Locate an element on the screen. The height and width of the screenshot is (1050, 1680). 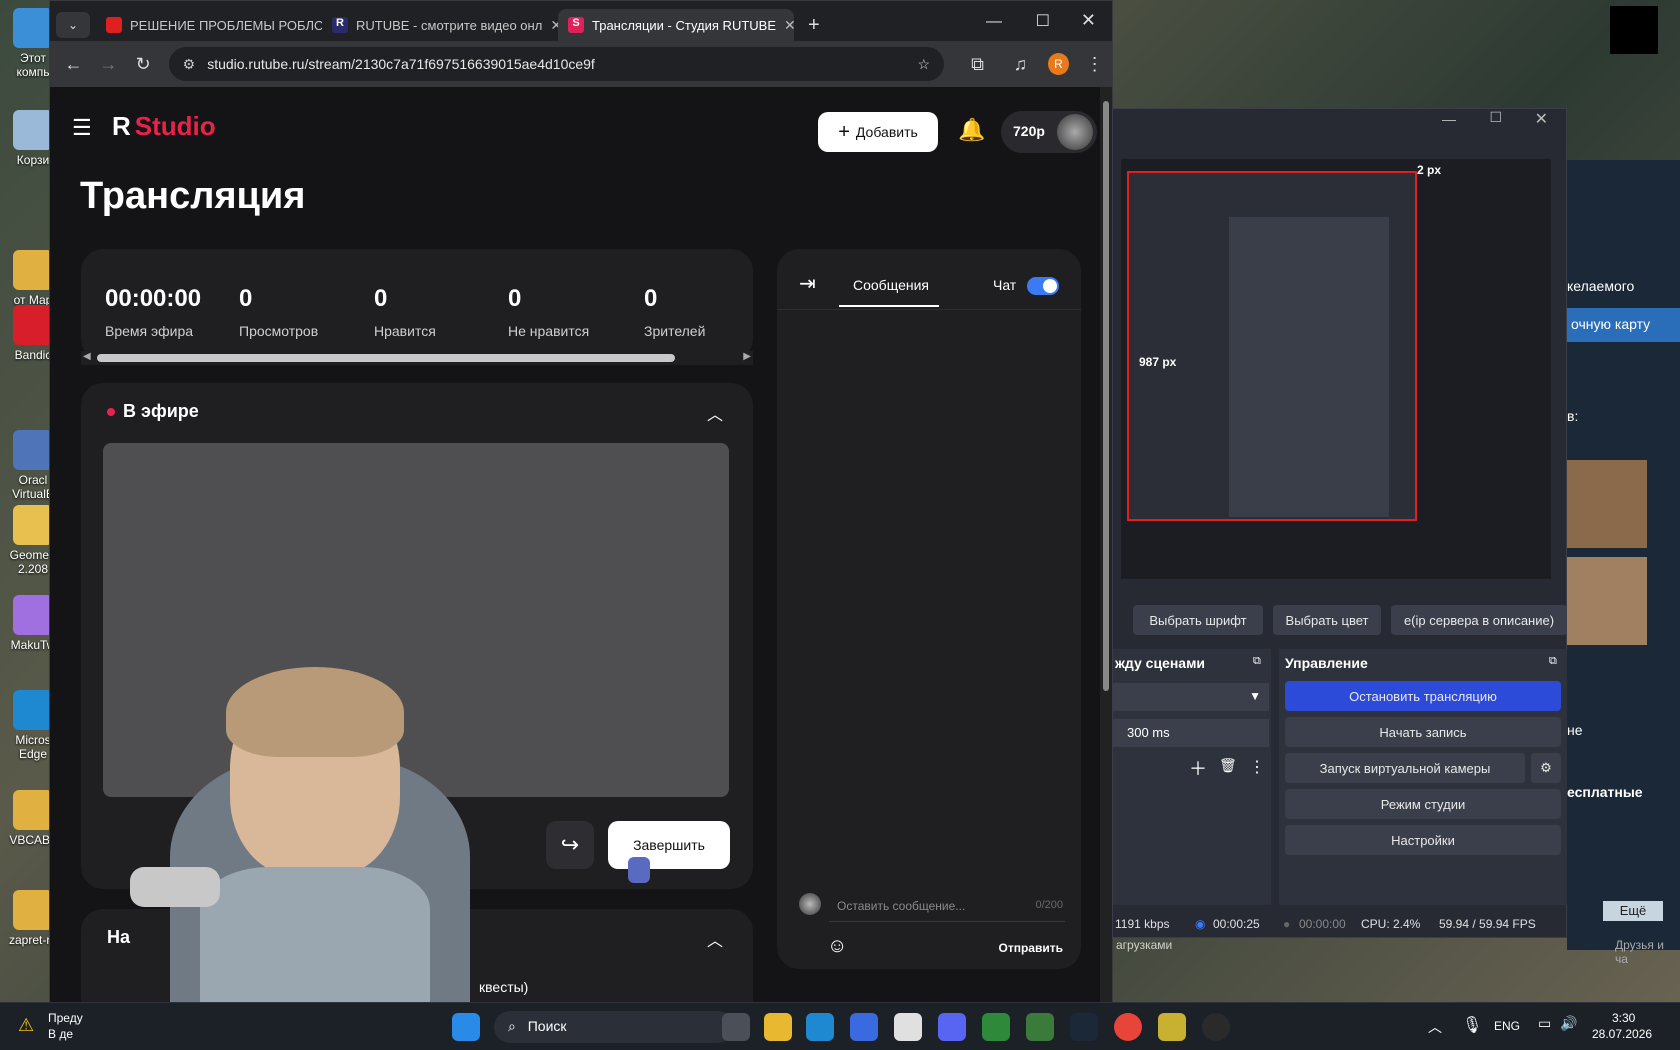
tab-rutube: R RUTUBE - смотрите видео онл ✕ is located at coordinates (440, 25).